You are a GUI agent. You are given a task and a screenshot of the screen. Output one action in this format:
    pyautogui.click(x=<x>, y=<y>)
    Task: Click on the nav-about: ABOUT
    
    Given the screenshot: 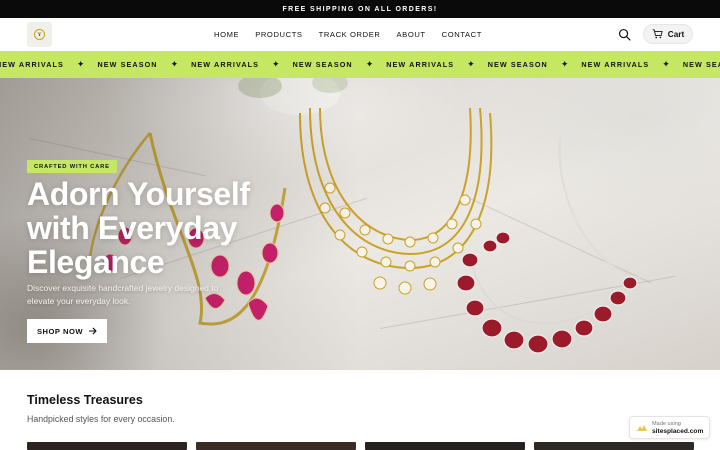 What is the action you would take?
    pyautogui.click(x=410, y=34)
    